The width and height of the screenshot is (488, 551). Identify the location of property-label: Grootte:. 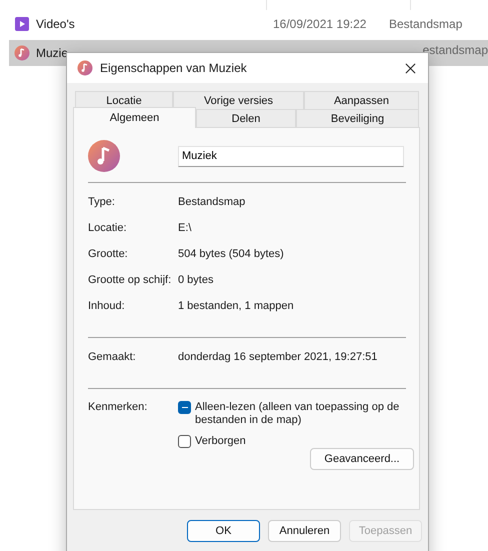
(108, 254).